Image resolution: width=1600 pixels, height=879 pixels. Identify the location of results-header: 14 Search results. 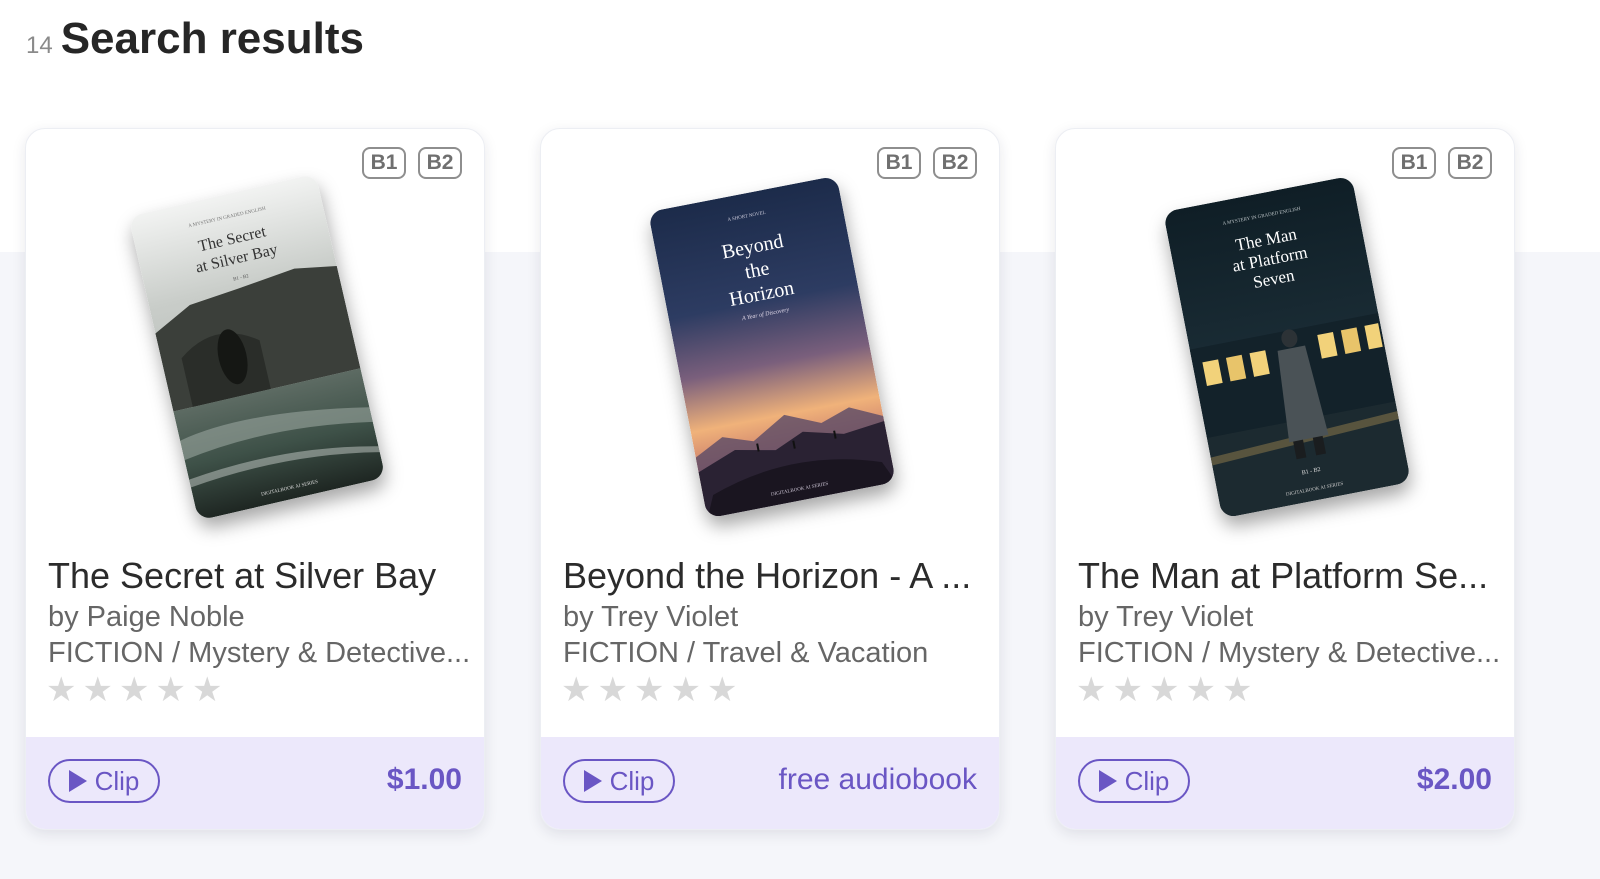
(195, 39).